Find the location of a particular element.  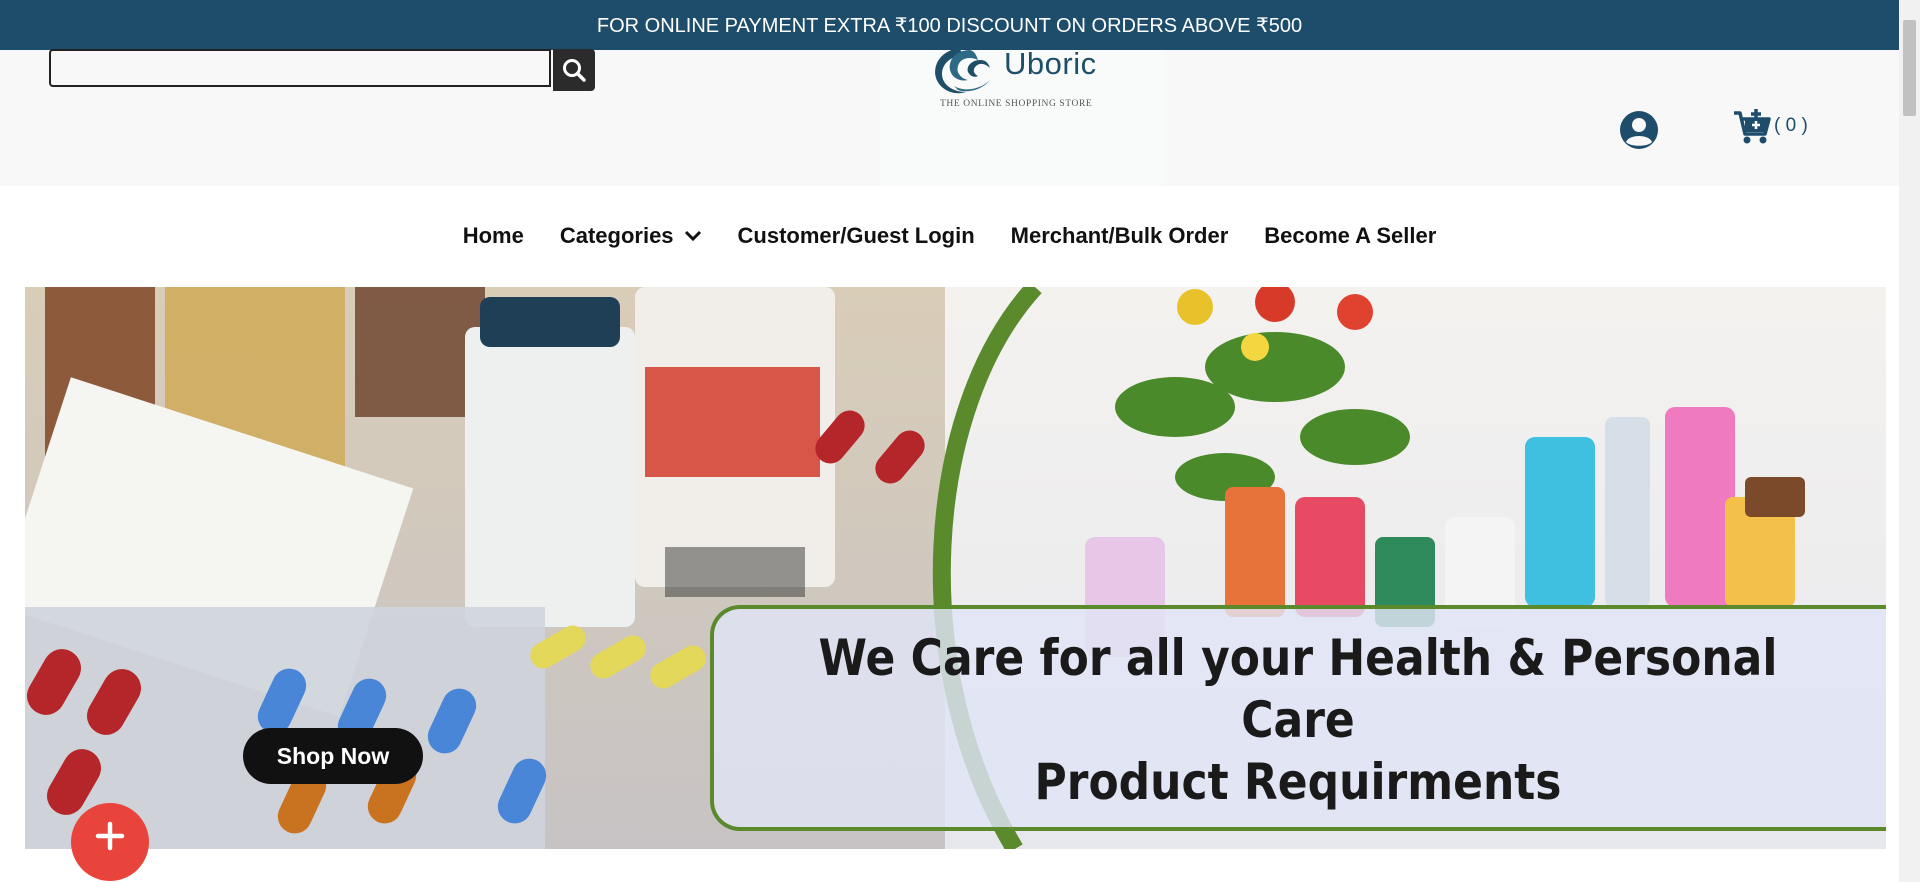

account-button is located at coordinates (1639, 130).